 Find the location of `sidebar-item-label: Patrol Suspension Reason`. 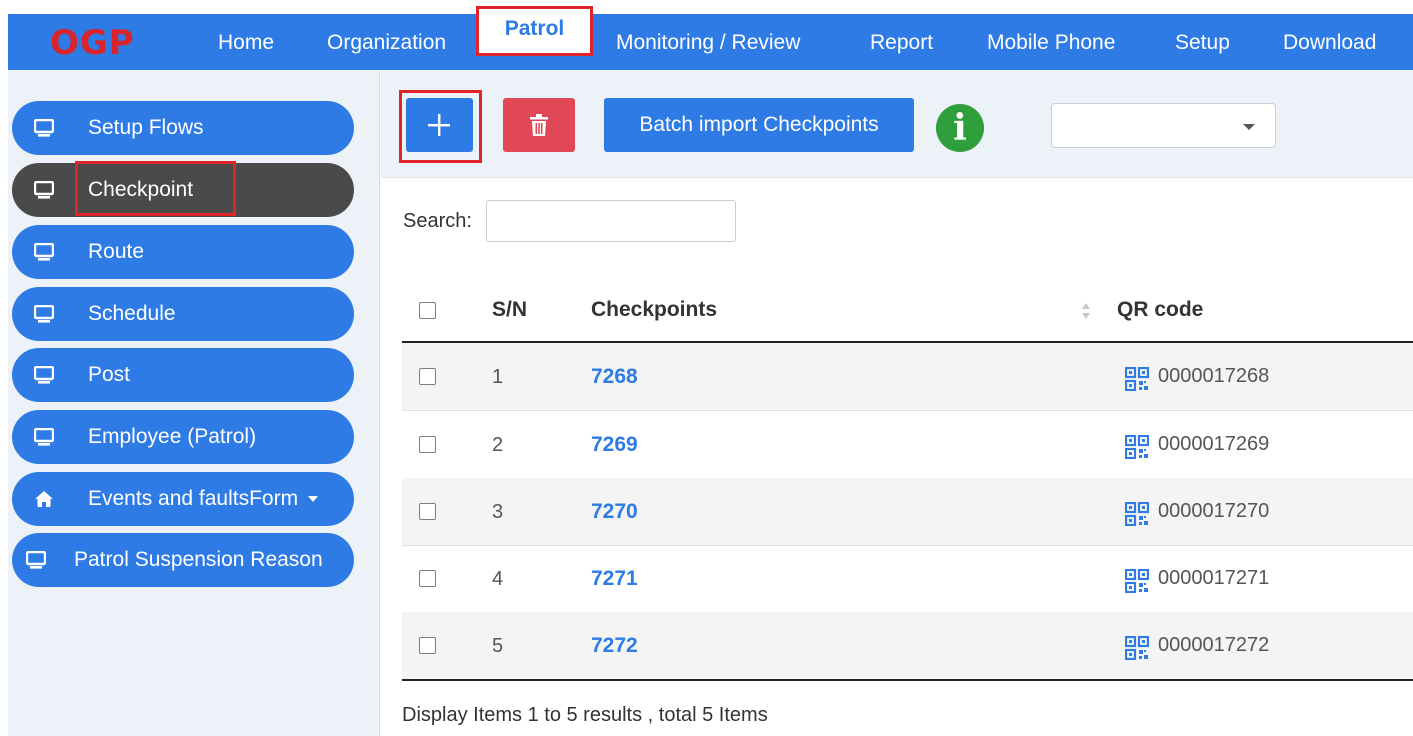

sidebar-item-label: Patrol Suspension Reason is located at coordinates (198, 559).